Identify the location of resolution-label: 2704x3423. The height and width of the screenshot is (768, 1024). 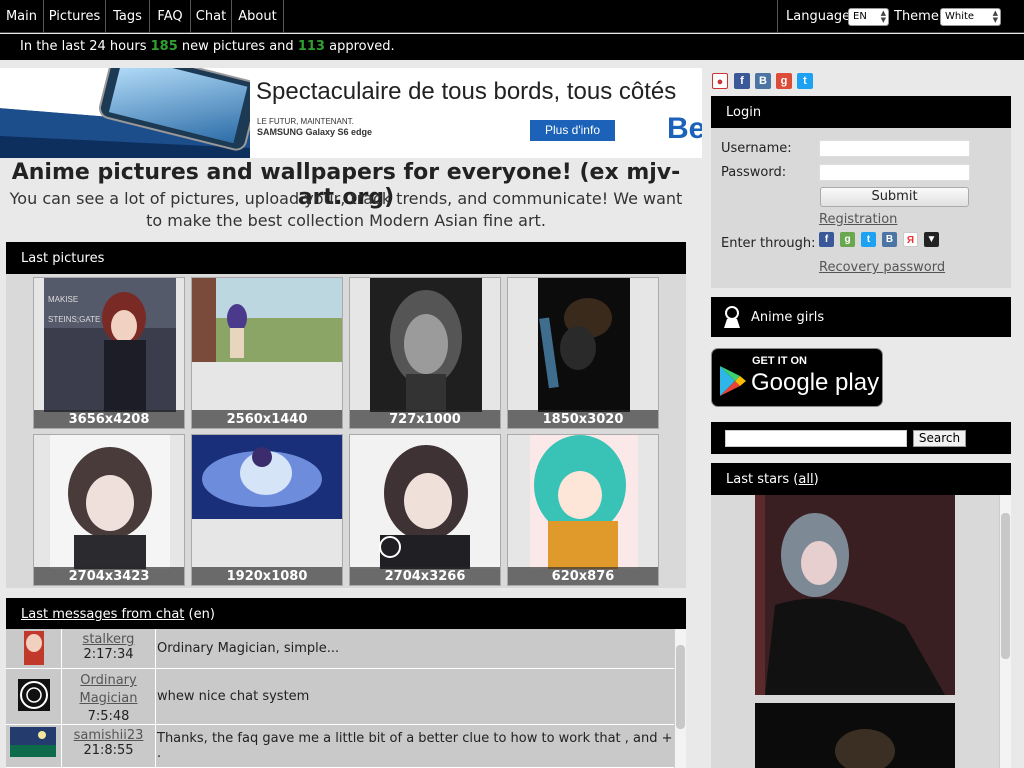
(109, 576).